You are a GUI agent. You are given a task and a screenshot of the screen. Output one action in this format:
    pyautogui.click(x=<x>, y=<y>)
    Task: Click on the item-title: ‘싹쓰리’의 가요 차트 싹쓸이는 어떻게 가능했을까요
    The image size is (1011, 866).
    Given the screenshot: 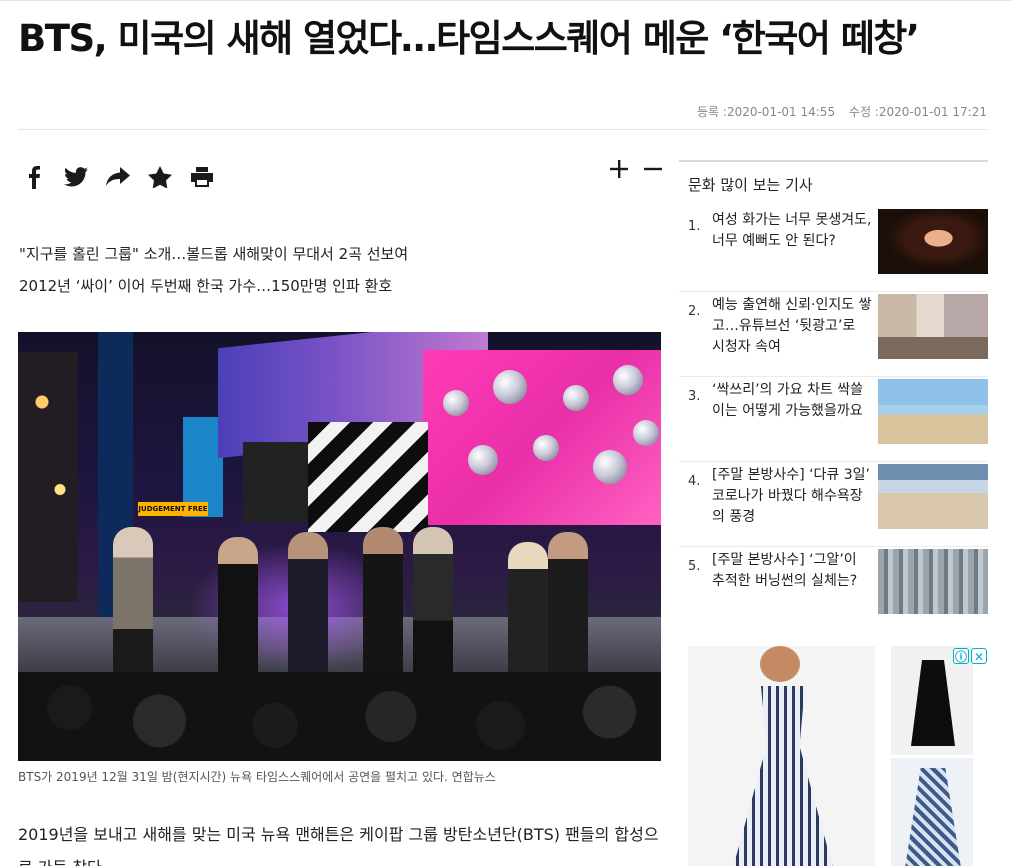 What is the action you would take?
    pyautogui.click(x=792, y=401)
    